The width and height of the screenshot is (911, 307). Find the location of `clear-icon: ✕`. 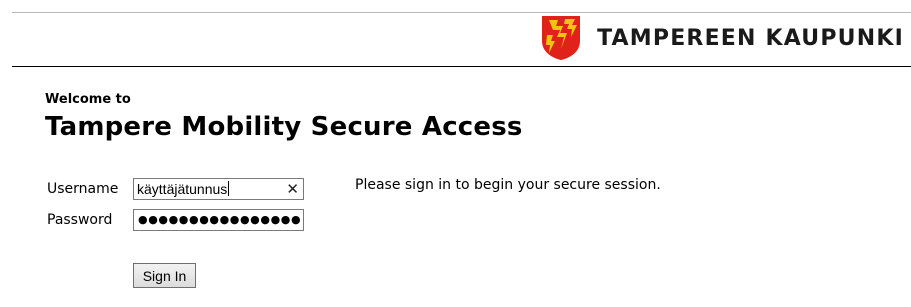

clear-icon: ✕ is located at coordinates (292, 189).